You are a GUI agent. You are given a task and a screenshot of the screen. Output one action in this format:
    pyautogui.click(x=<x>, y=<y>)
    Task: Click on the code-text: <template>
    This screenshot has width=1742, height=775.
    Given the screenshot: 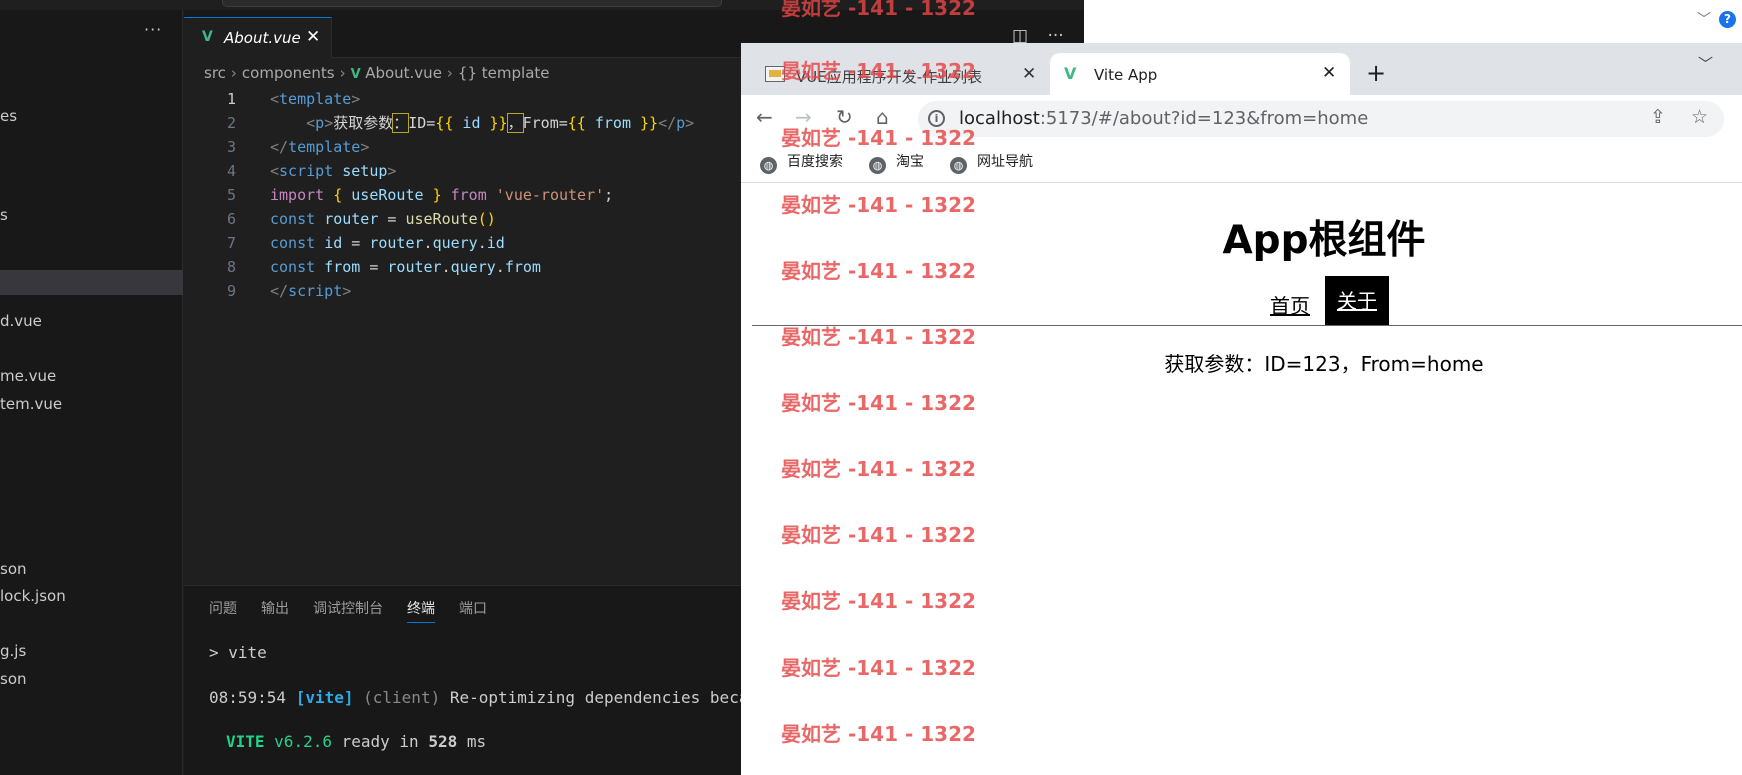 What is the action you would take?
    pyautogui.click(x=315, y=99)
    